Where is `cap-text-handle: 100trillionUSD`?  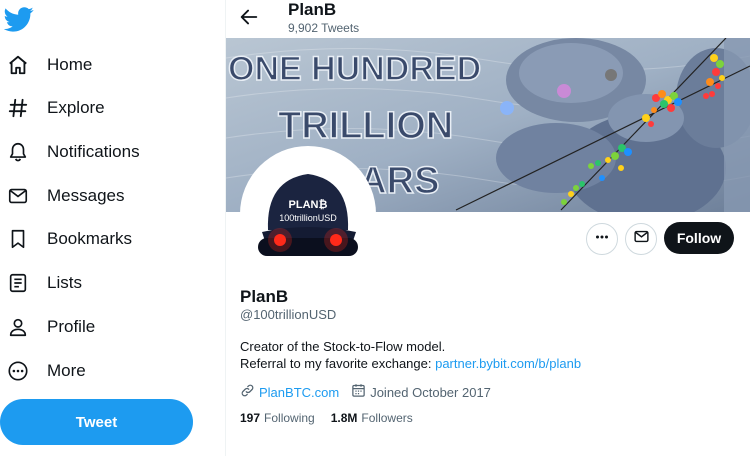
cap-text-handle: 100trillionUSD is located at coordinates (308, 218).